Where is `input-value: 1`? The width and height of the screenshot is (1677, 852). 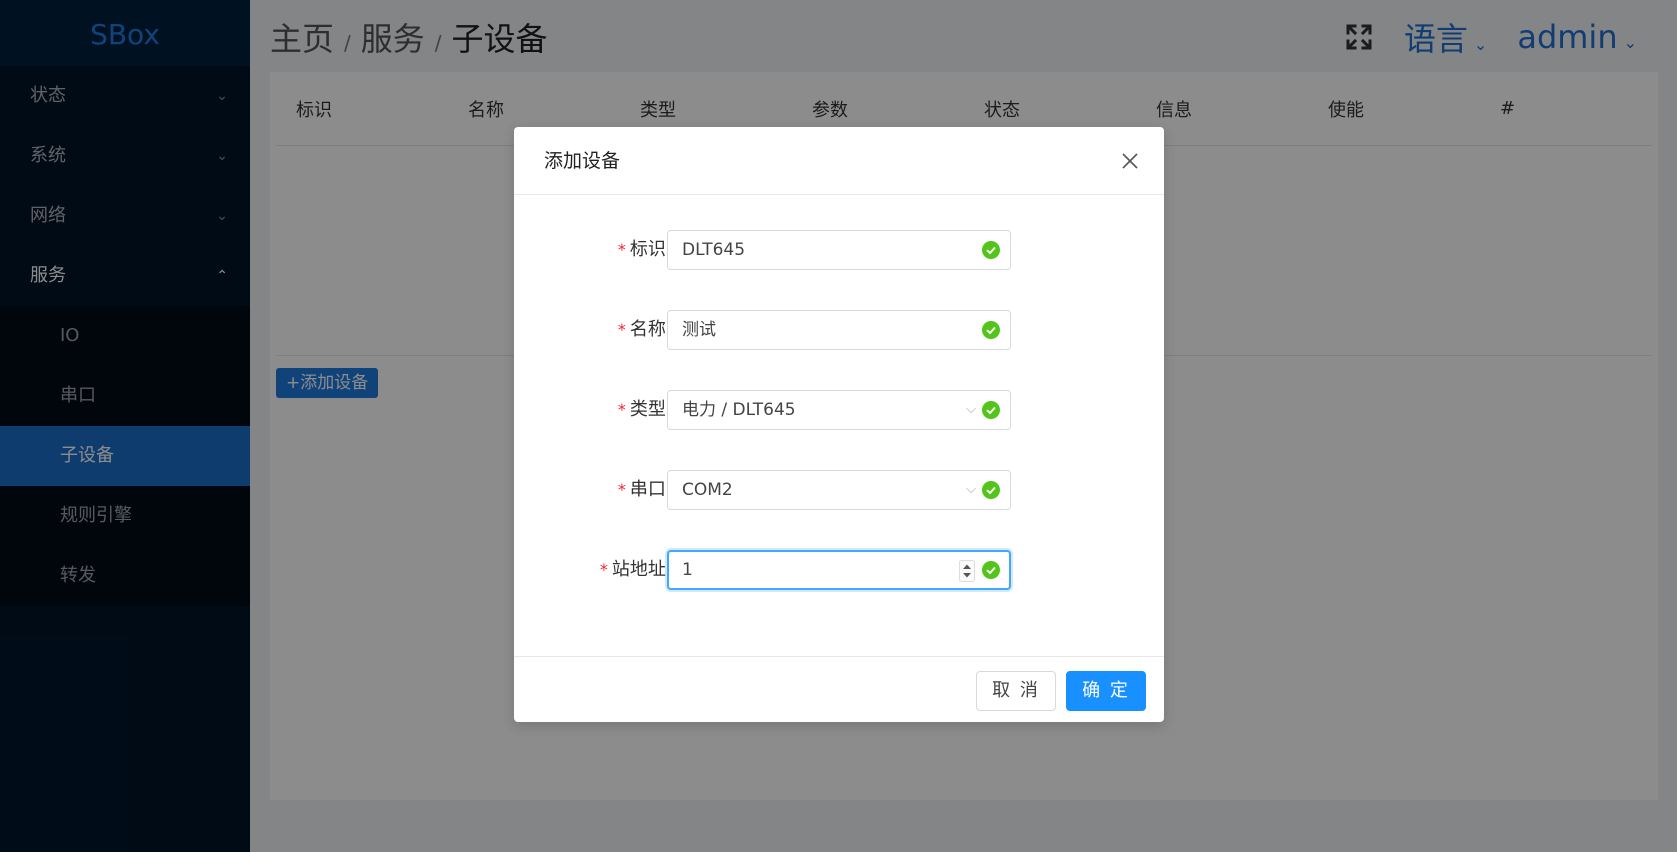 input-value: 1 is located at coordinates (687, 570).